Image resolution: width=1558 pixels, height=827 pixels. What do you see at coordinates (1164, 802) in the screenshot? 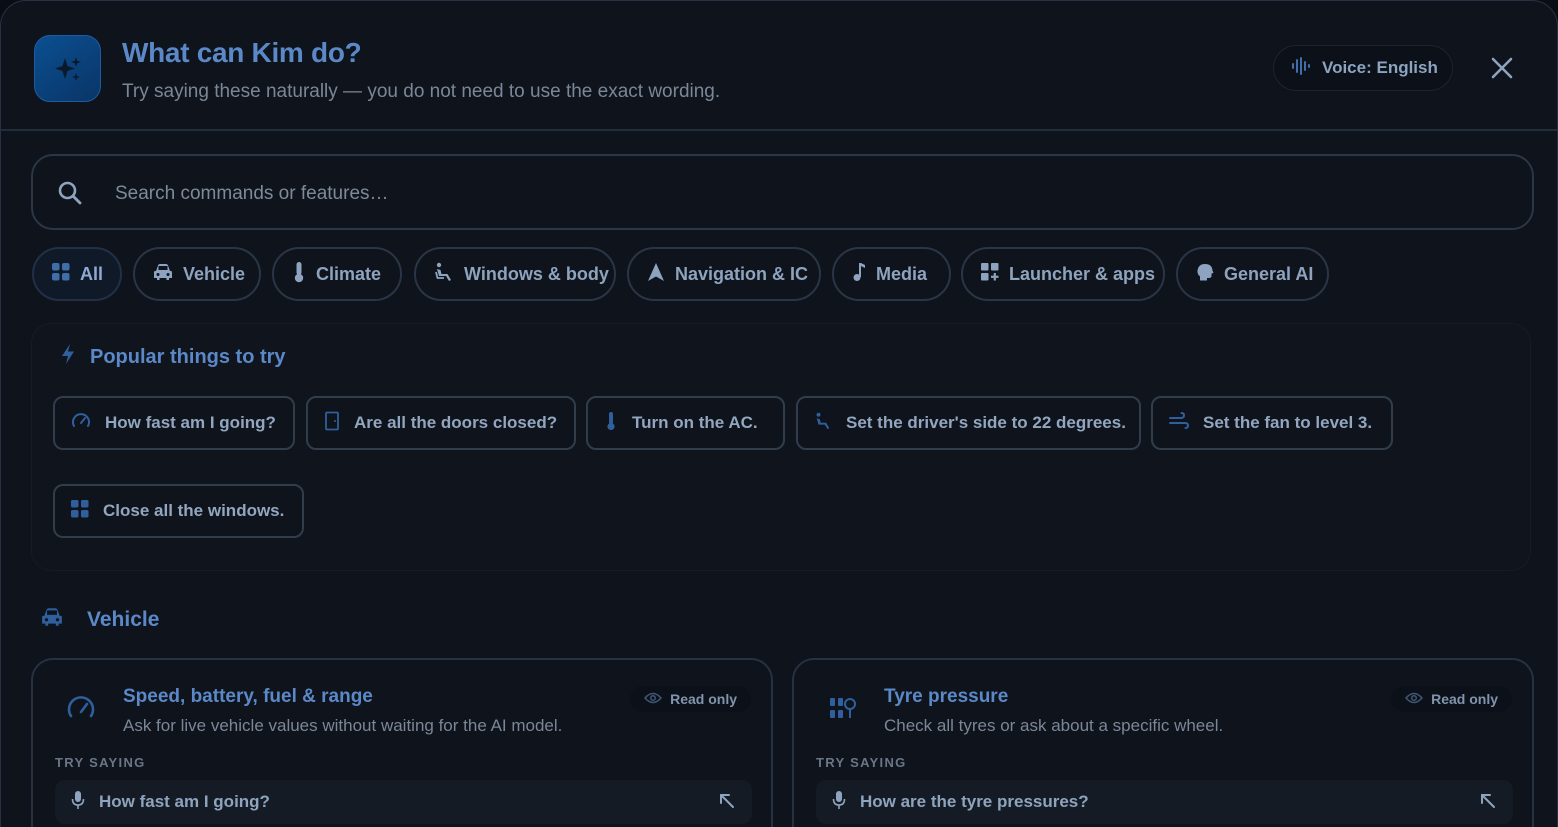
I see `example-phrase-button: How are the tyre pressures?` at bounding box center [1164, 802].